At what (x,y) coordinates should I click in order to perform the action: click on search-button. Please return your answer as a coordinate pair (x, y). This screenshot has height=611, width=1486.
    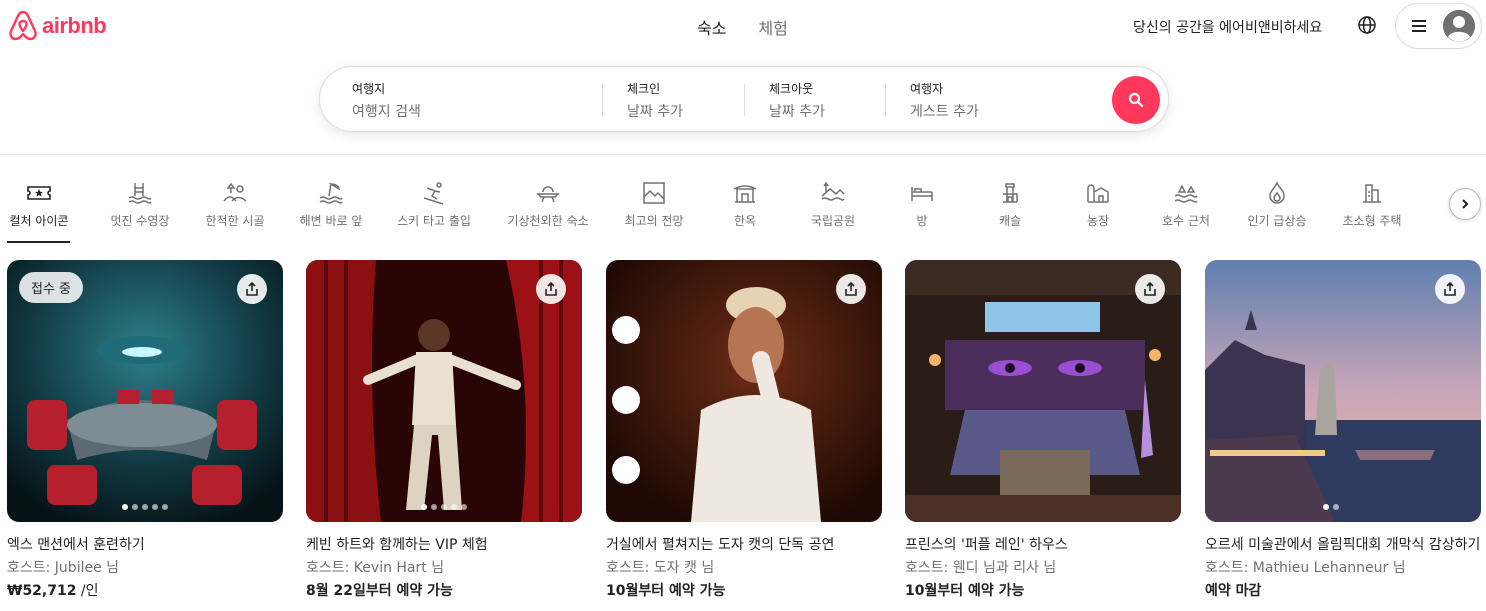
    Looking at the image, I should click on (1136, 100).